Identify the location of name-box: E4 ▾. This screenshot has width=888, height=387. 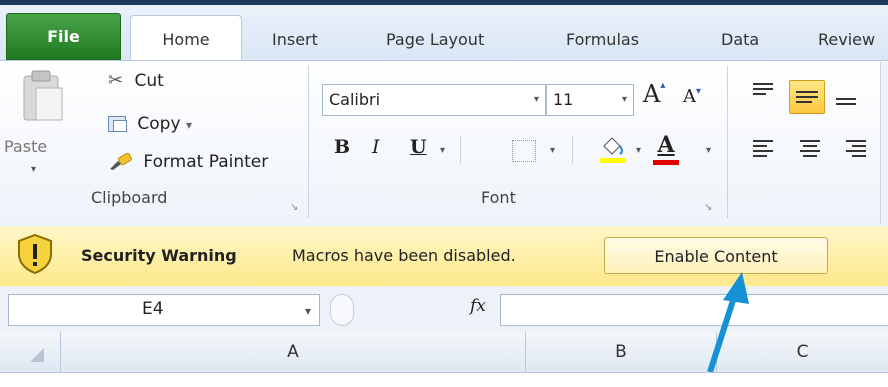
(164, 310).